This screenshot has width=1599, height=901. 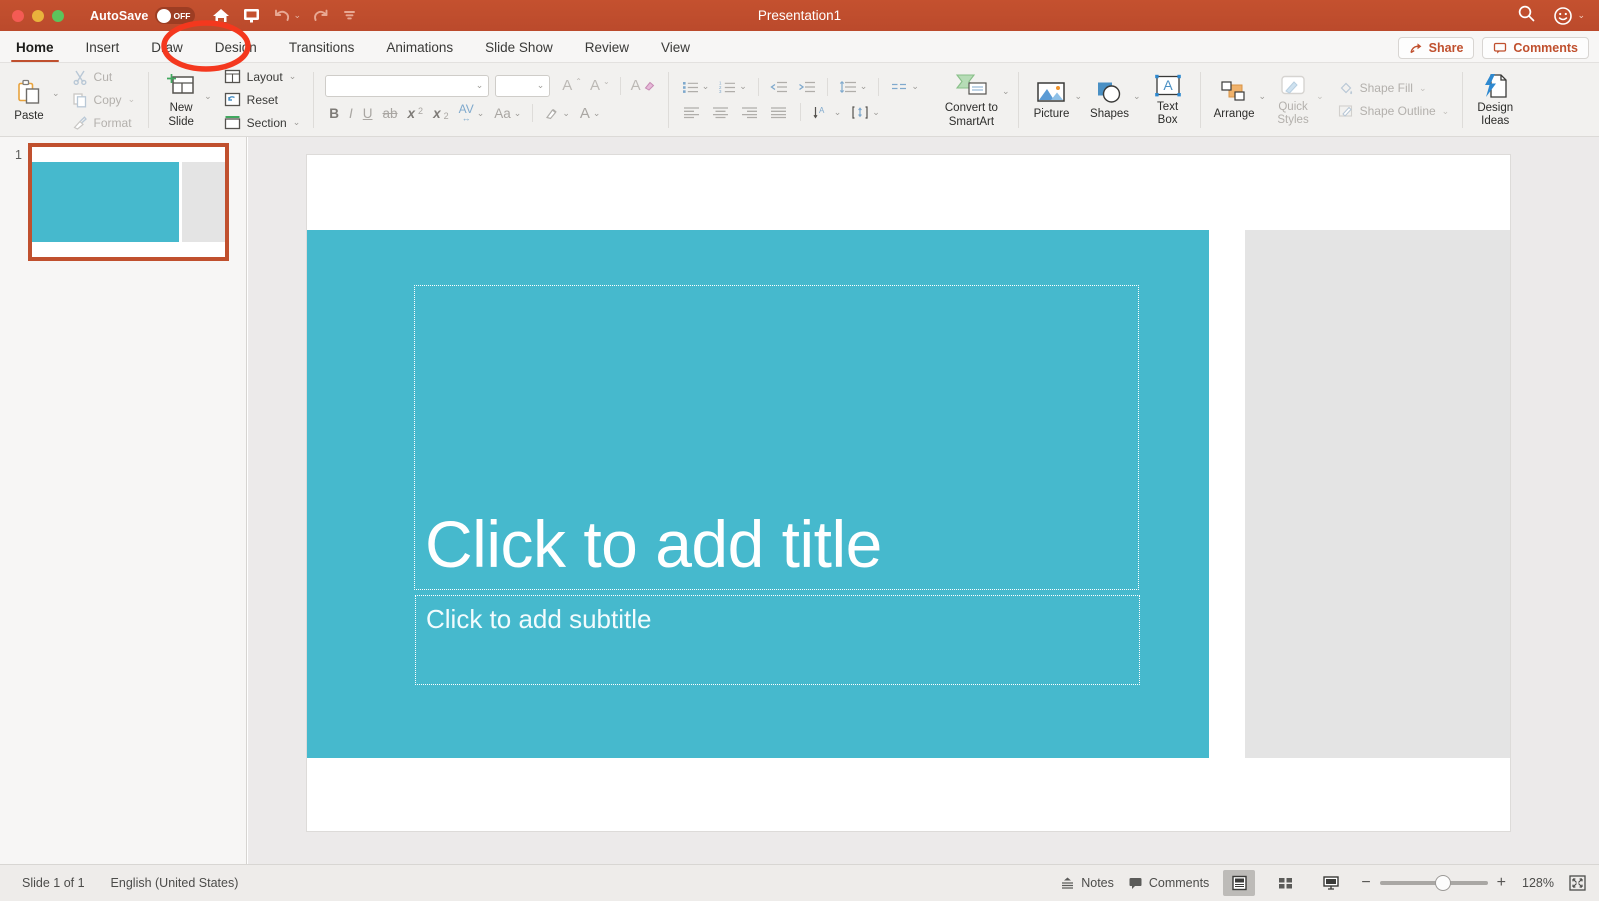 What do you see at coordinates (541, 85) in the screenshot?
I see `font-size-caret: ⌄` at bounding box center [541, 85].